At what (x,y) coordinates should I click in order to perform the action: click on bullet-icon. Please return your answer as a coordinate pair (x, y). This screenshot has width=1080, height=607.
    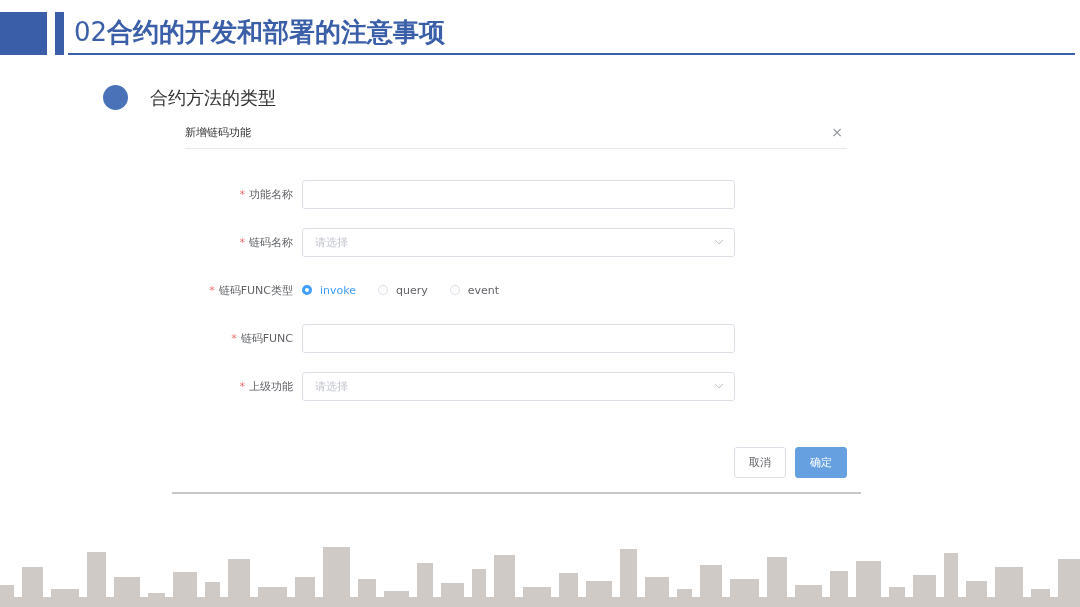
    Looking at the image, I should click on (115, 97).